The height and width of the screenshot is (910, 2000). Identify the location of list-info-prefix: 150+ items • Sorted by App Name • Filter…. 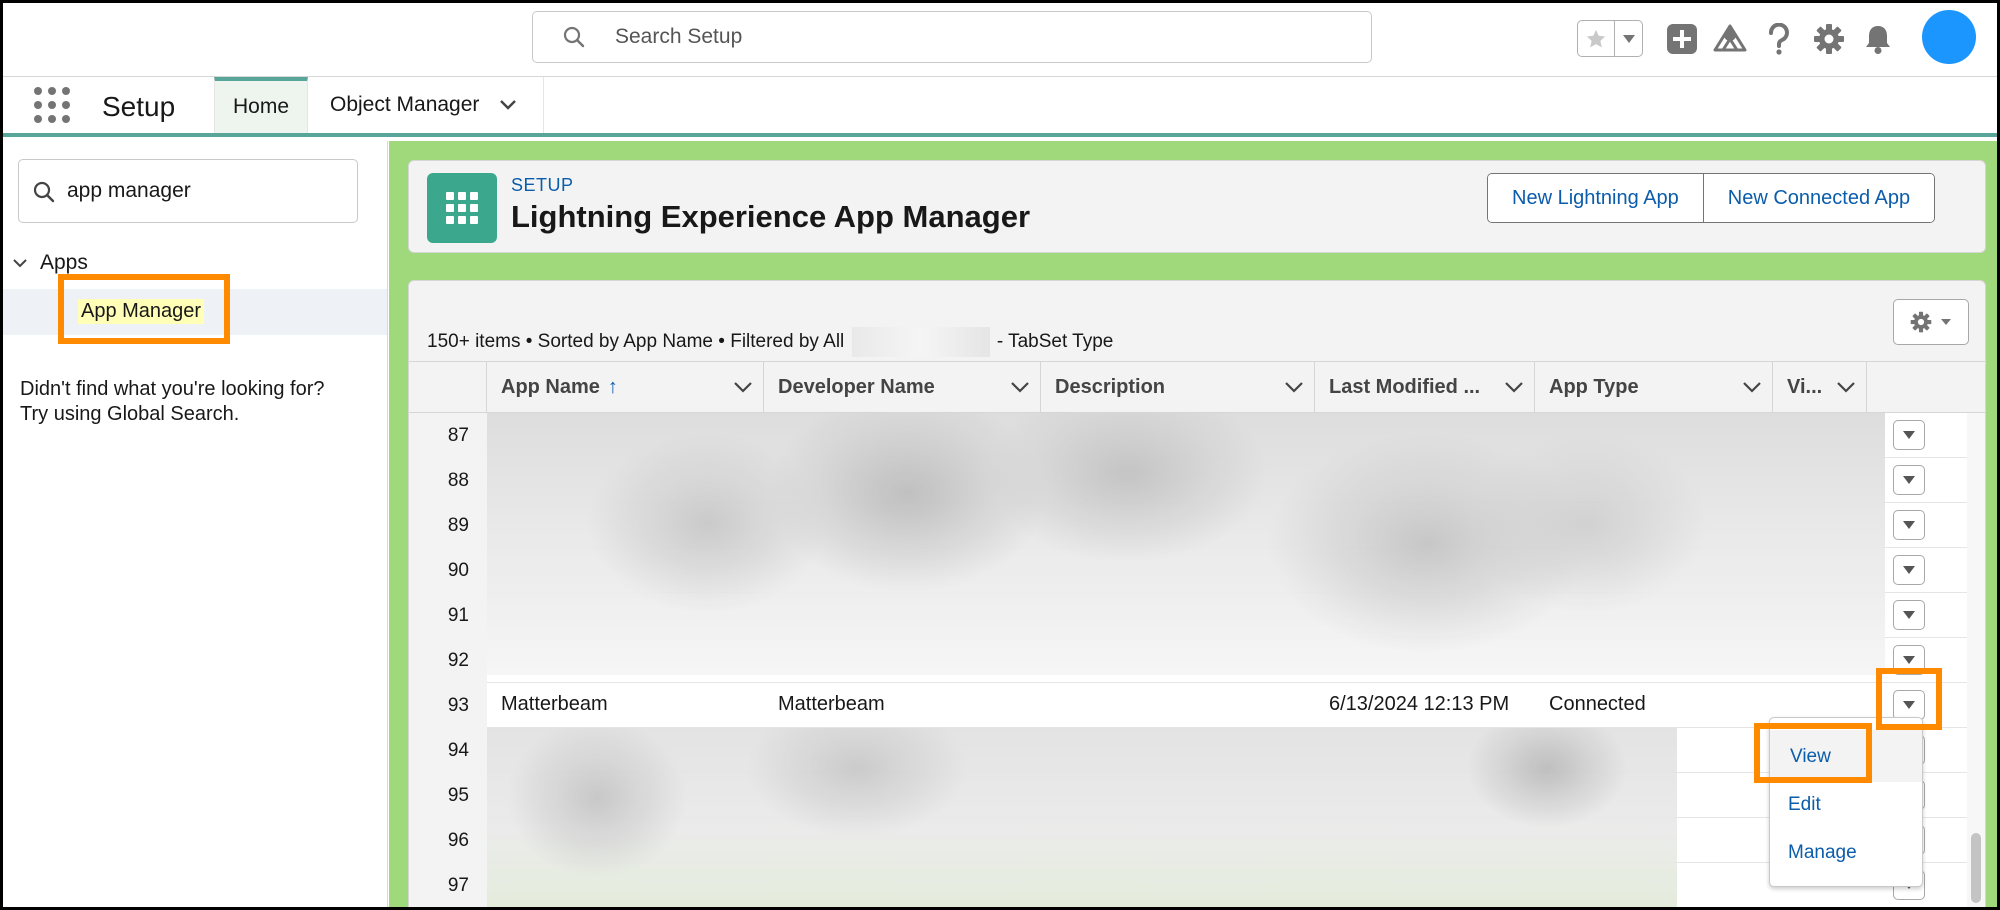
(636, 342).